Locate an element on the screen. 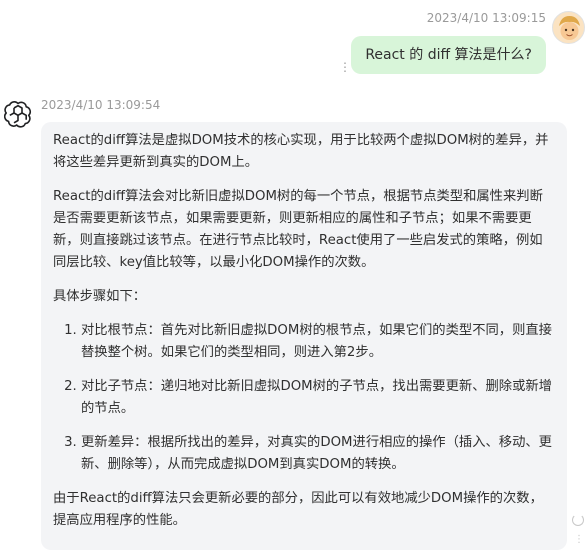 The width and height of the screenshot is (587, 559). bot-paragraph-steps-heading: 具体步骤如下： is located at coordinates (100, 296).